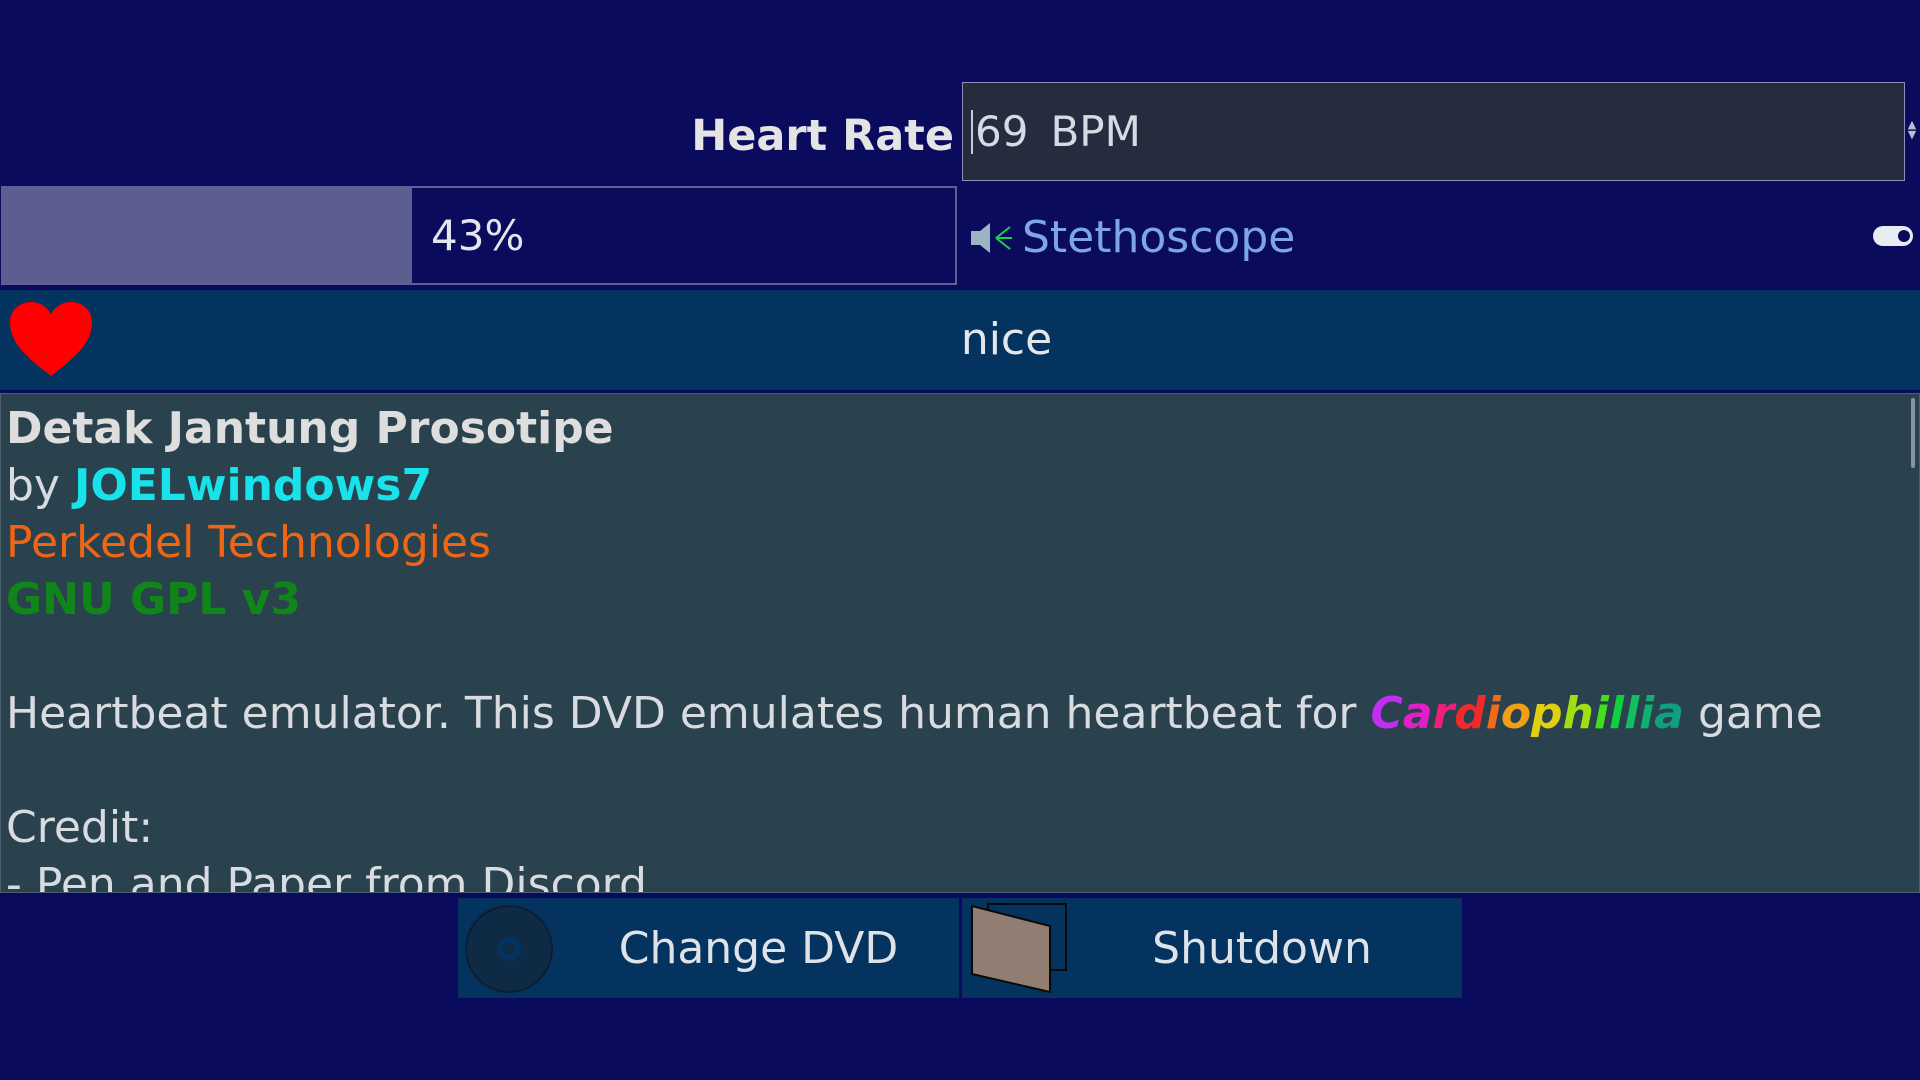 The width and height of the screenshot is (1920, 1080). What do you see at coordinates (1516, 713) in the screenshot?
I see `game-name-letter: o` at bounding box center [1516, 713].